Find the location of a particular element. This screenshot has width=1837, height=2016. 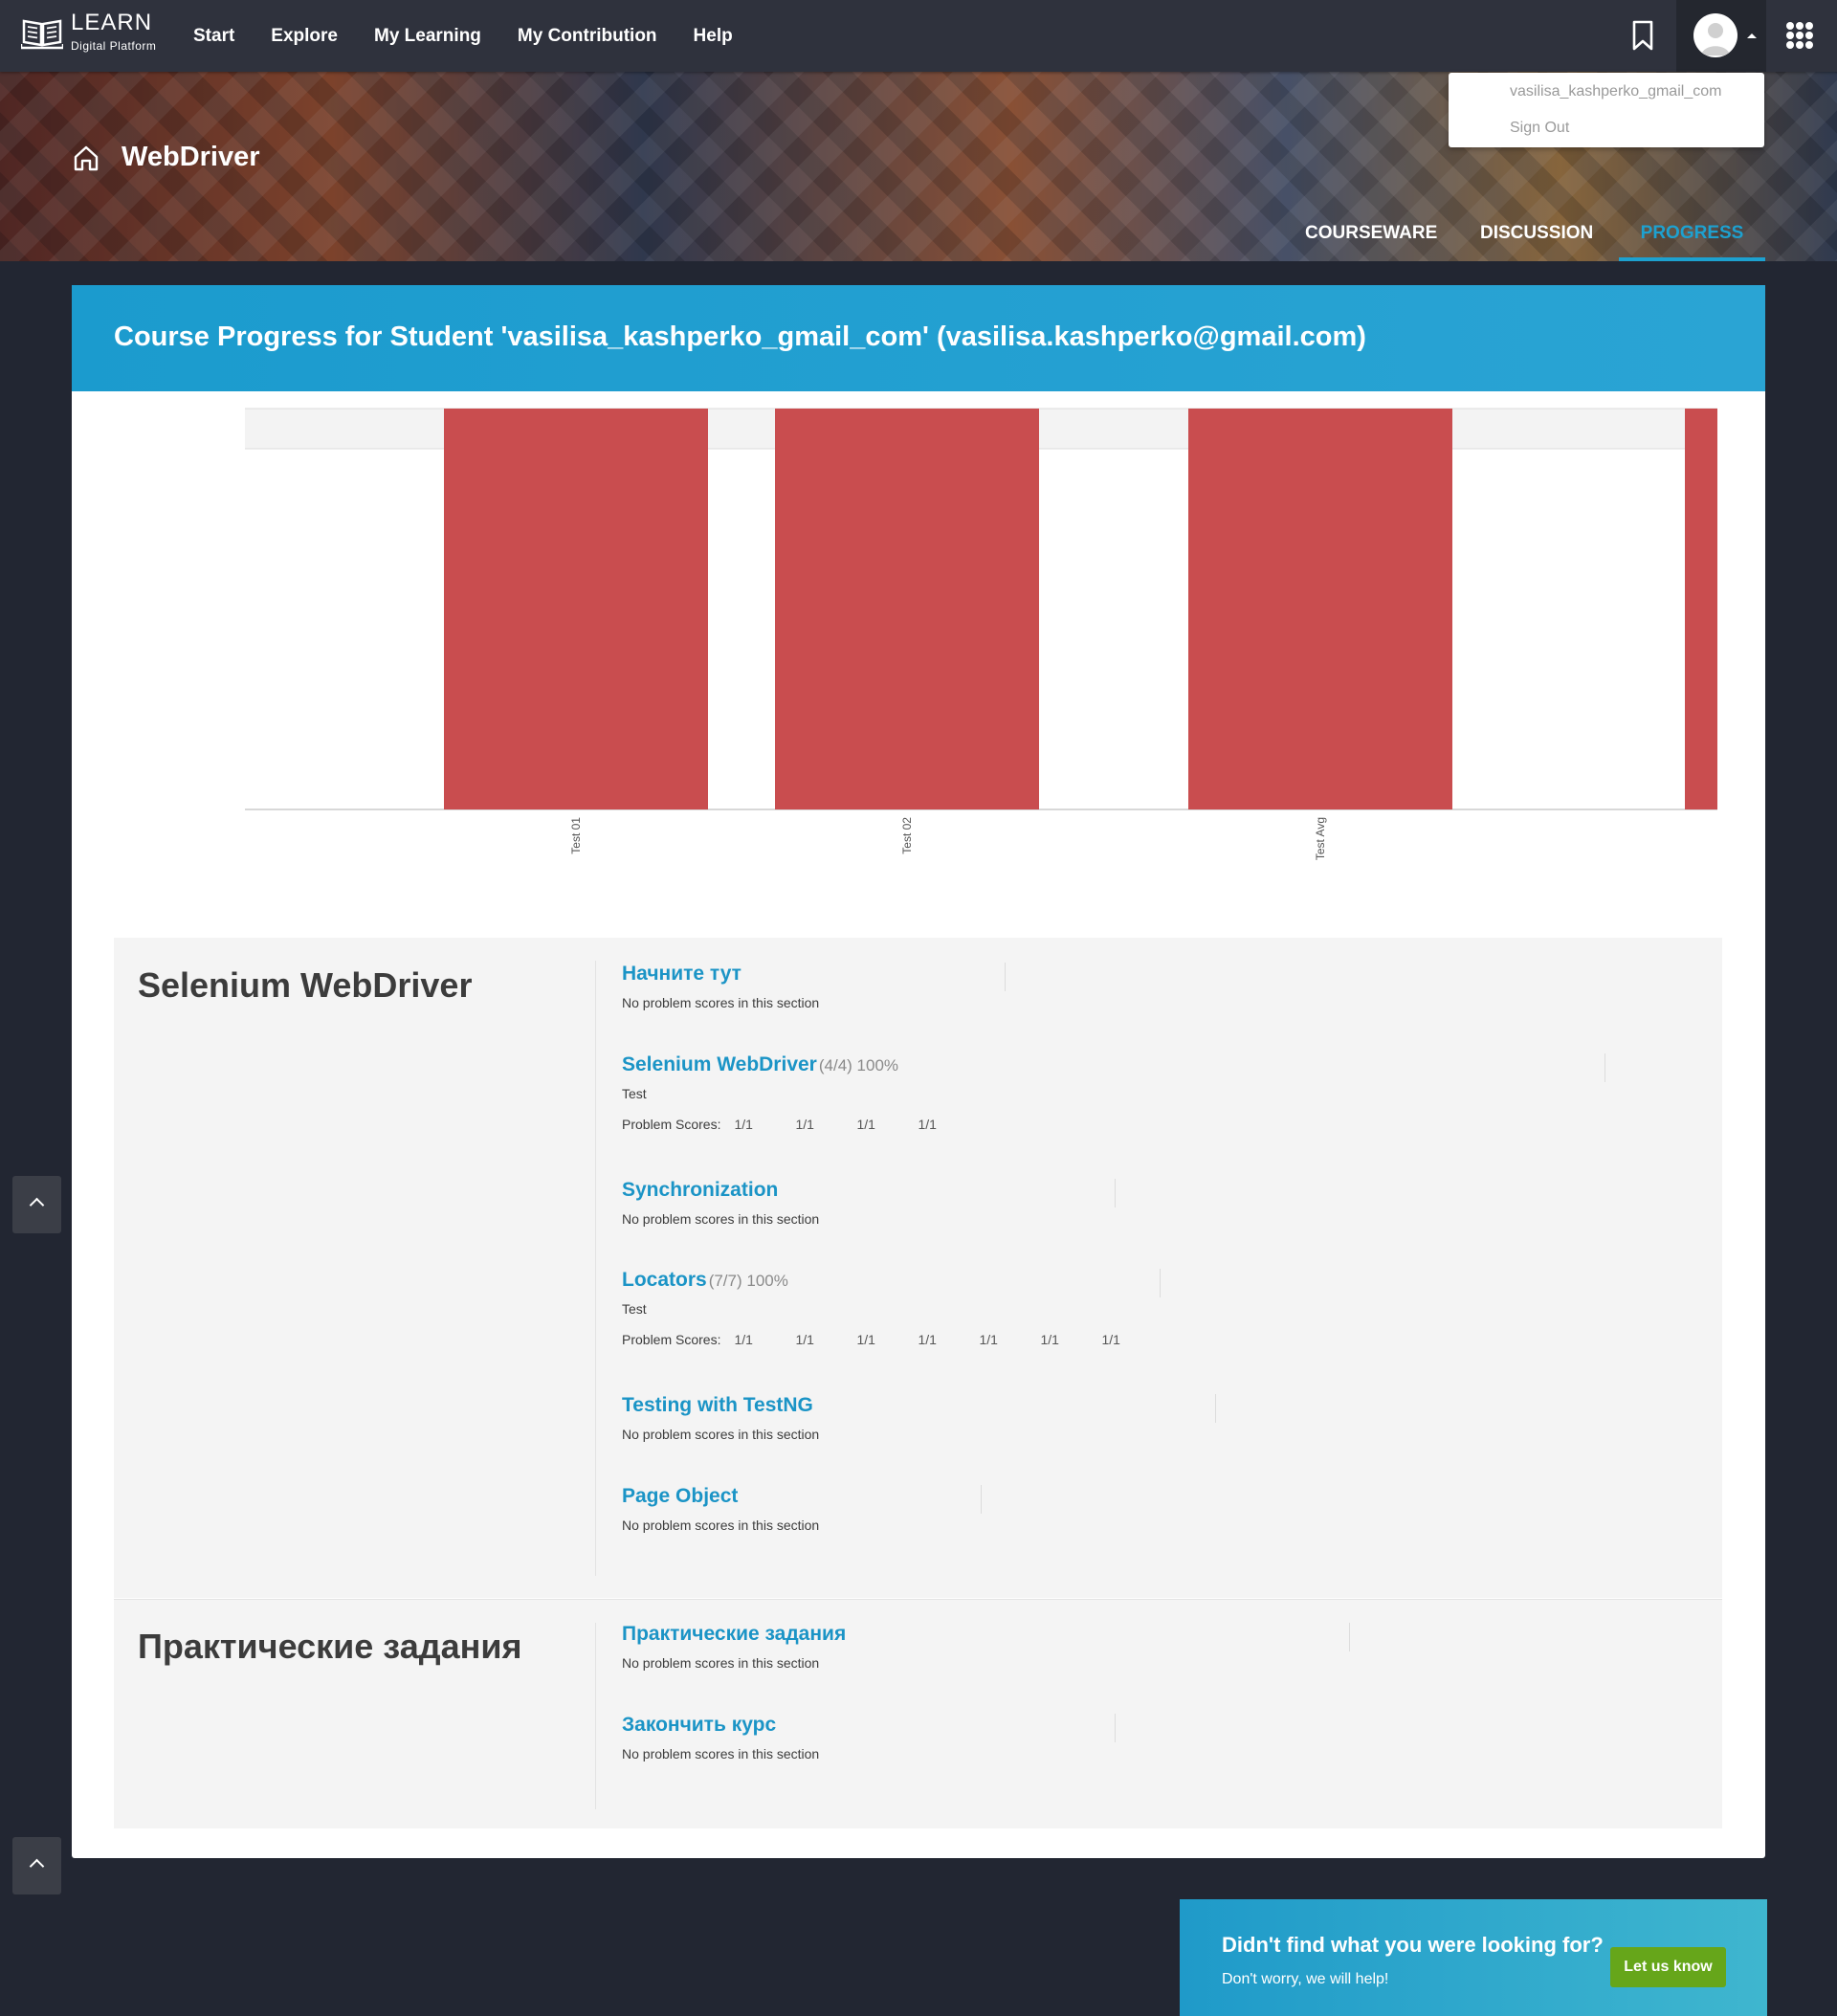

avatar is located at coordinates (1715, 35).